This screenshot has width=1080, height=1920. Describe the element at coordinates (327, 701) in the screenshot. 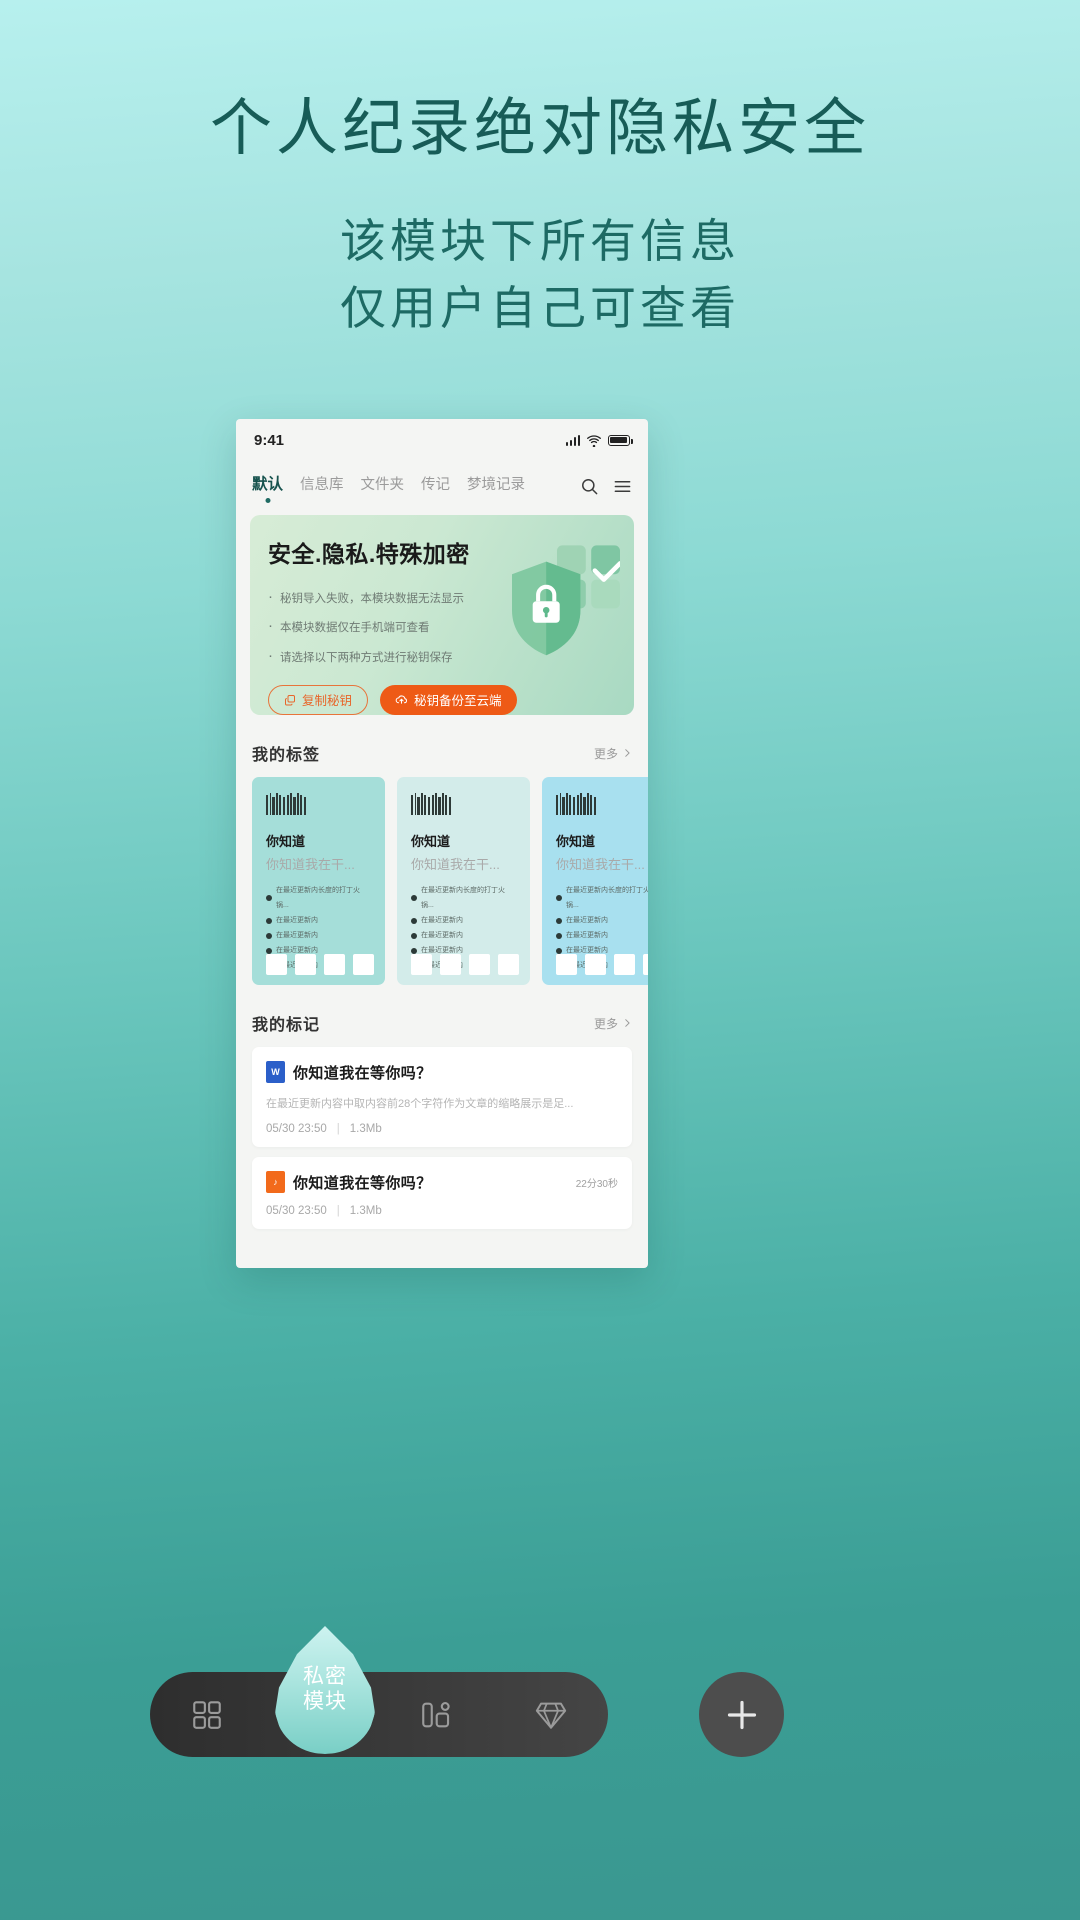

I see `copy-key-label: 复制秘钥` at that location.